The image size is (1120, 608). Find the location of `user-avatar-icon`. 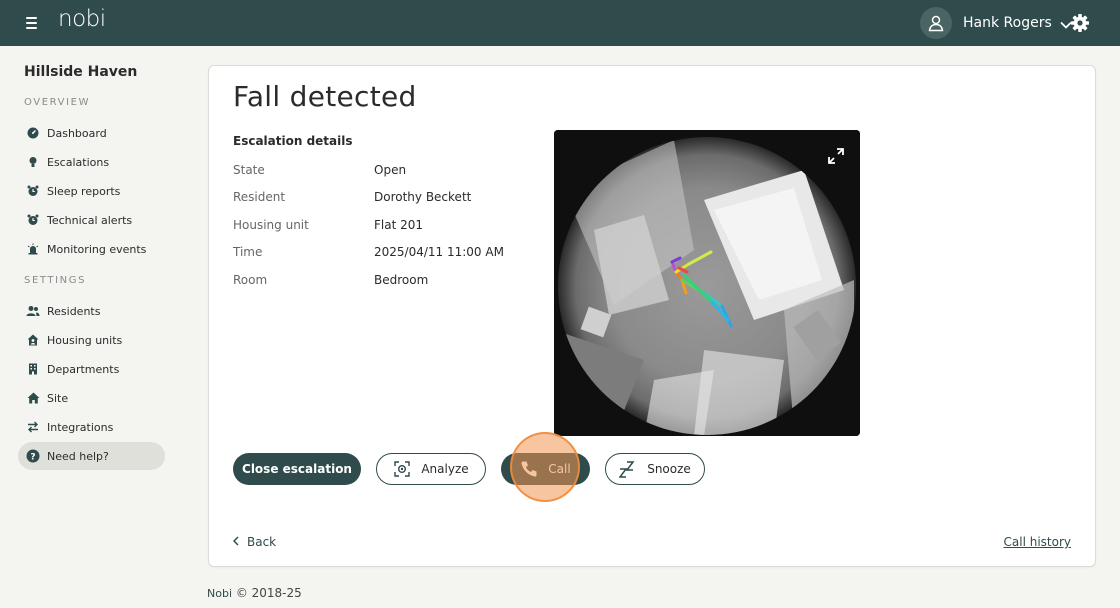

user-avatar-icon is located at coordinates (936, 23).